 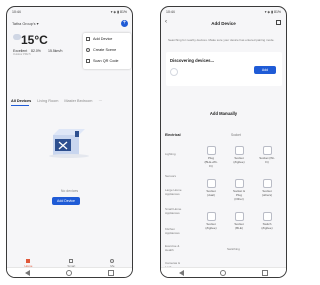 I want to click on menu-label: Scan QR Code, so click(x=106, y=61).